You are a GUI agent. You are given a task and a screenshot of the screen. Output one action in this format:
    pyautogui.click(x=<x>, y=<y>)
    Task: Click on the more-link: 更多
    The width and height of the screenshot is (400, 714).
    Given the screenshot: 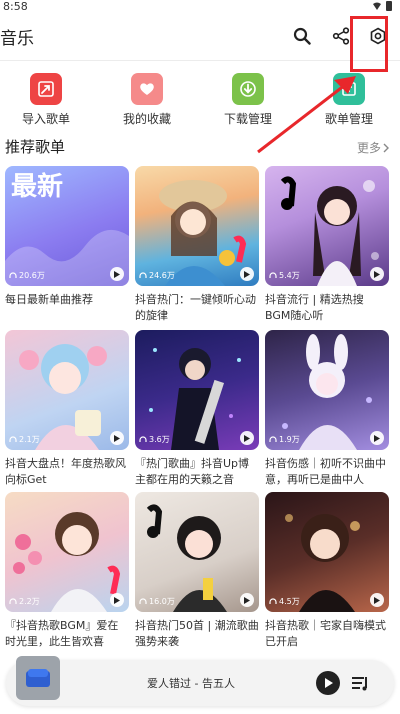 What is the action you would take?
    pyautogui.click(x=373, y=147)
    